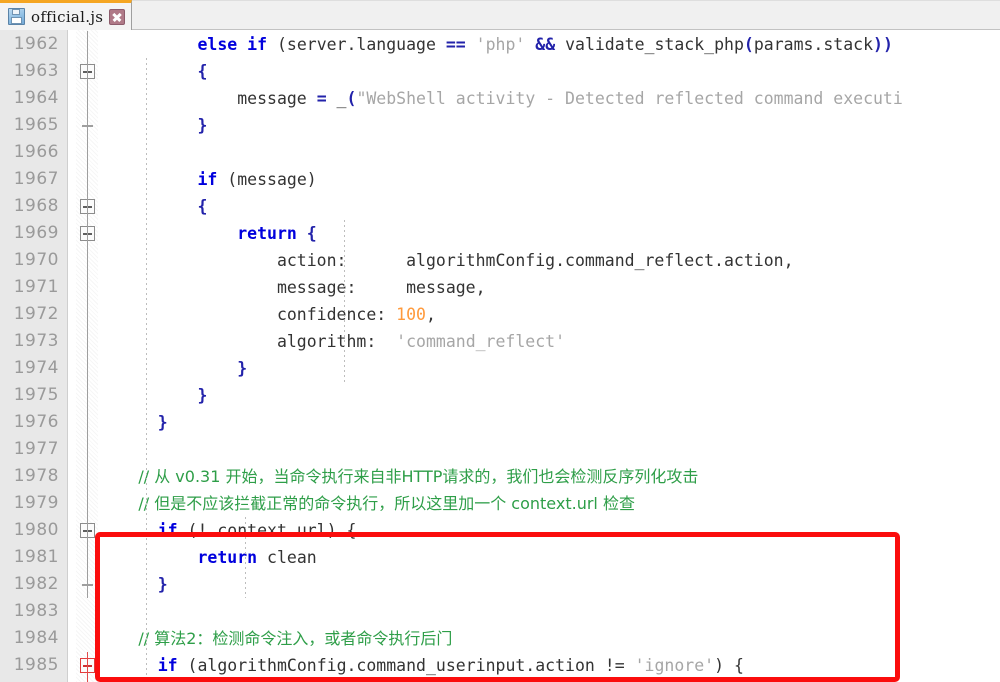 Image resolution: width=1000 pixels, height=682 pixels. What do you see at coordinates (237, 530) in the screenshot?
I see `code-line: if (! context.url) {` at bounding box center [237, 530].